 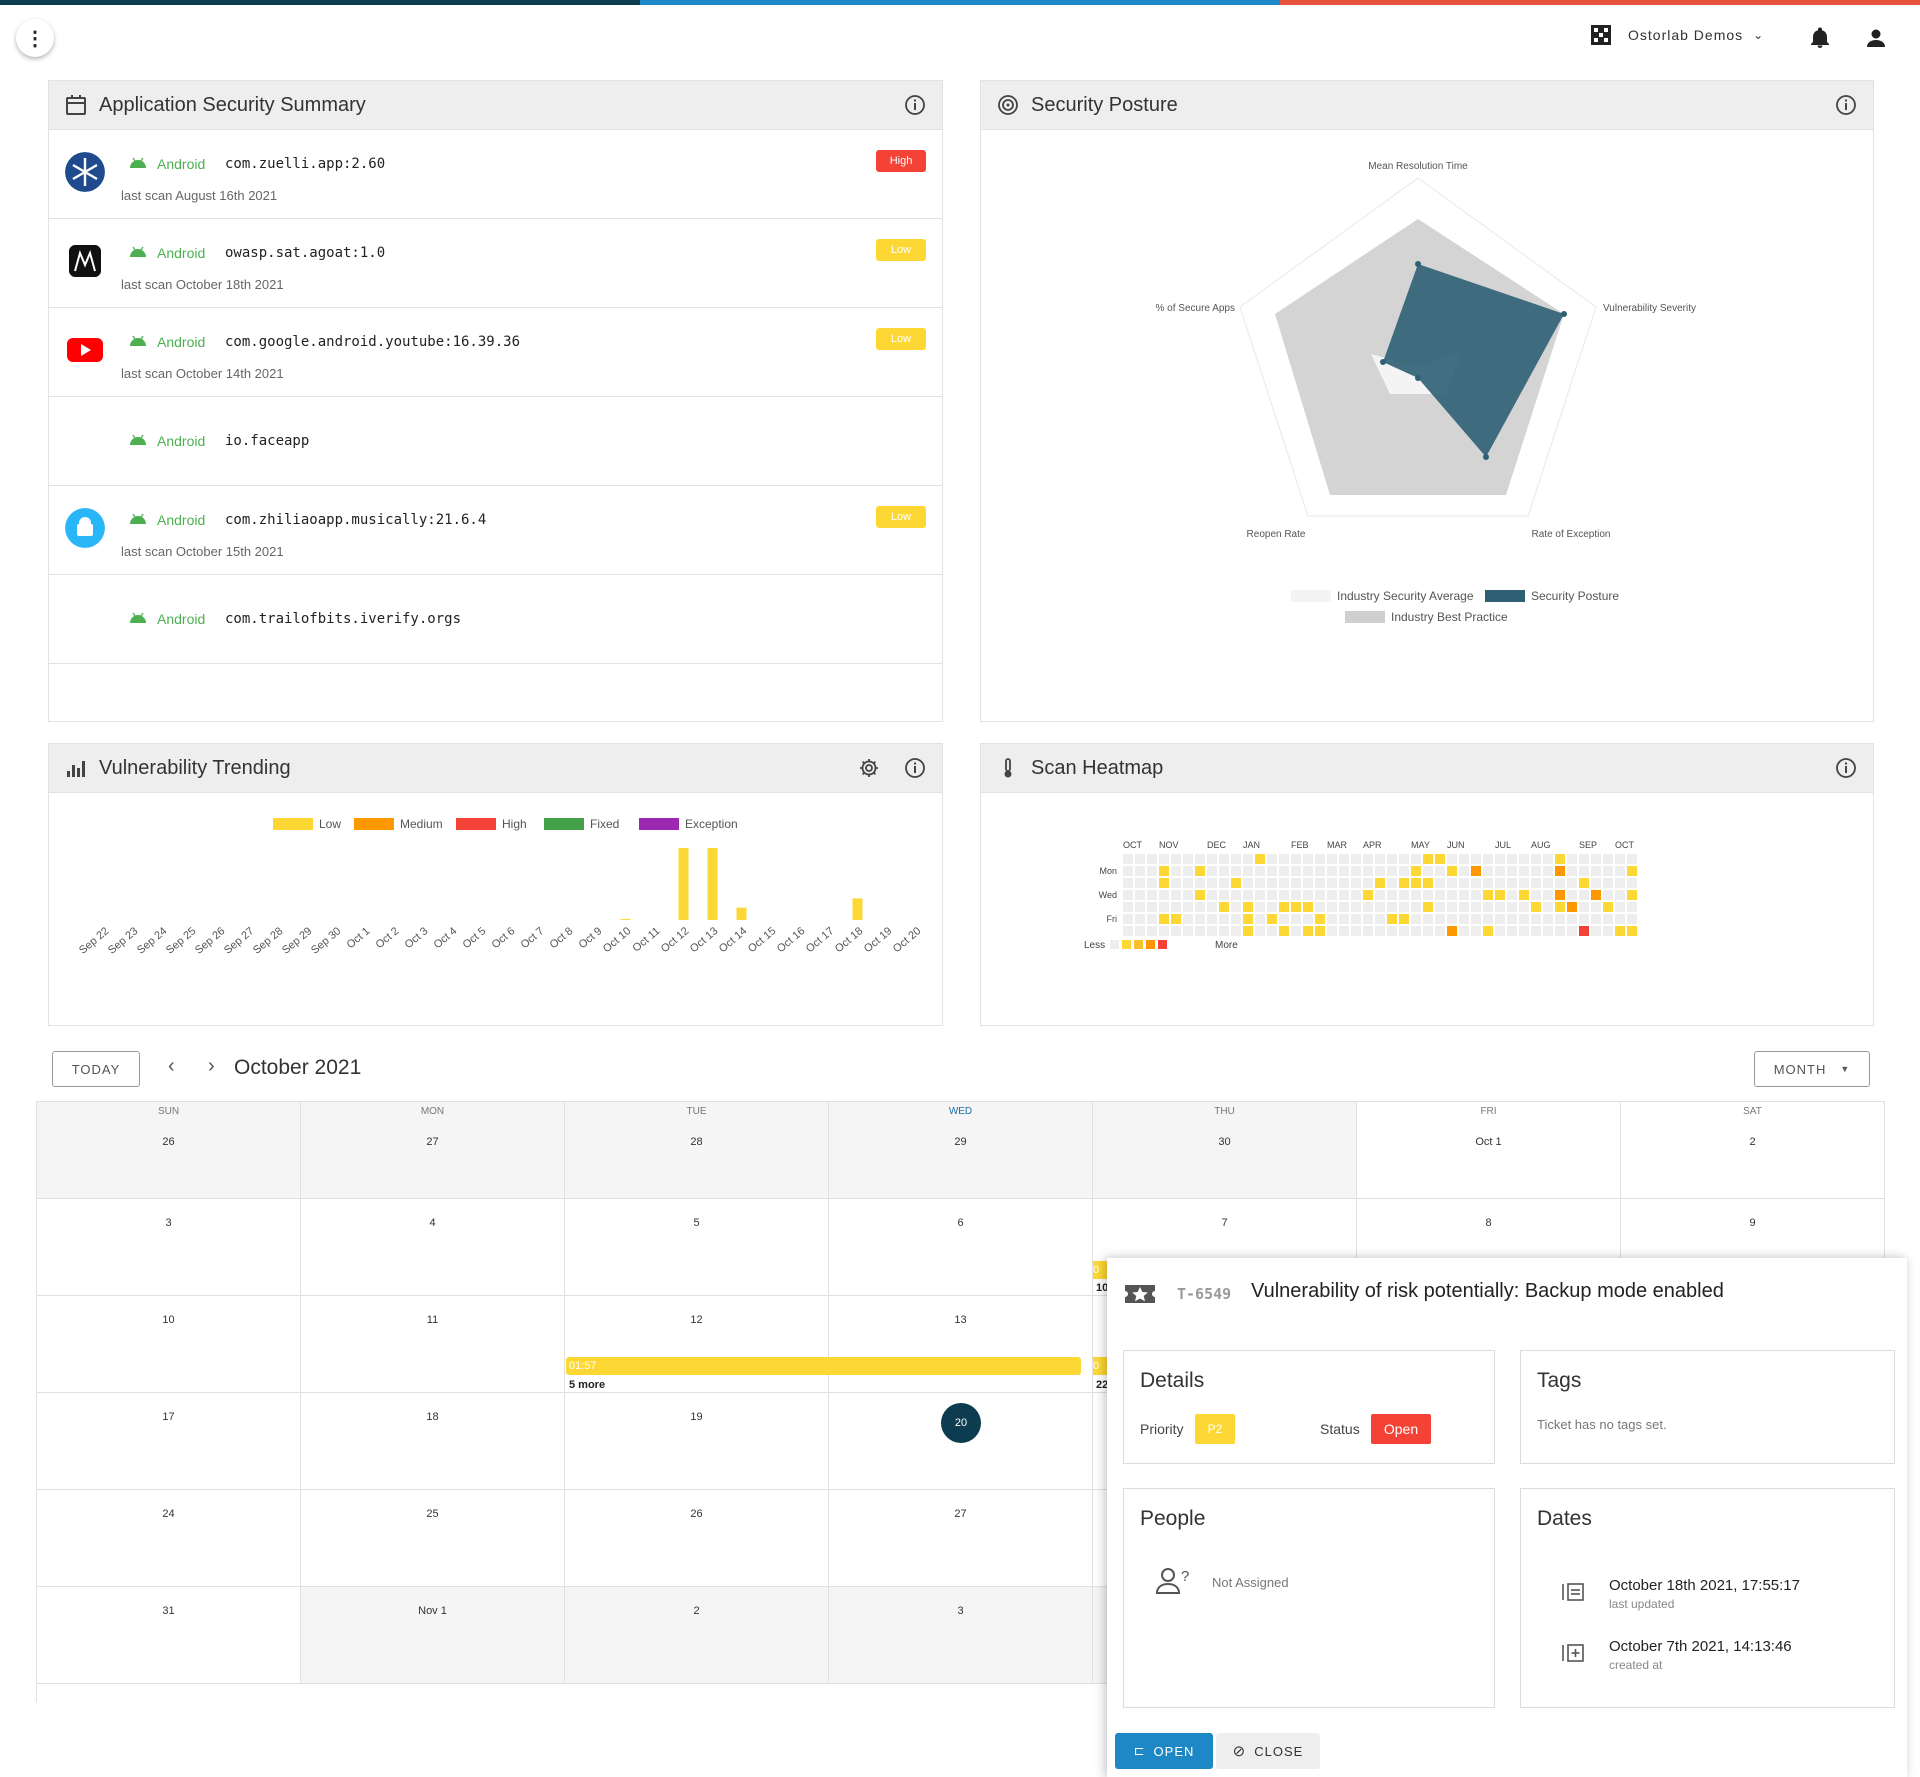 What do you see at coordinates (961, 1150) in the screenshot?
I see `calendar-day-cell: WED 29` at bounding box center [961, 1150].